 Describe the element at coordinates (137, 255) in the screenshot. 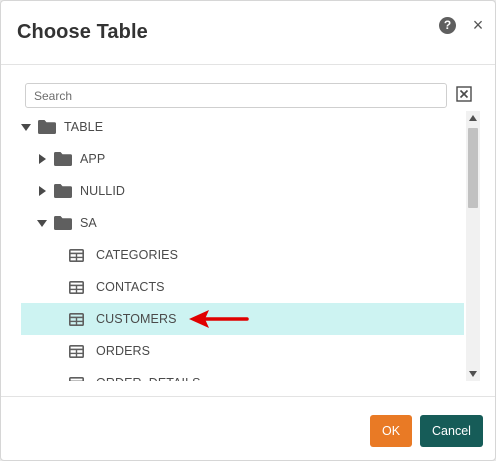

I see `tree-item-label: CATEGORIES` at that location.